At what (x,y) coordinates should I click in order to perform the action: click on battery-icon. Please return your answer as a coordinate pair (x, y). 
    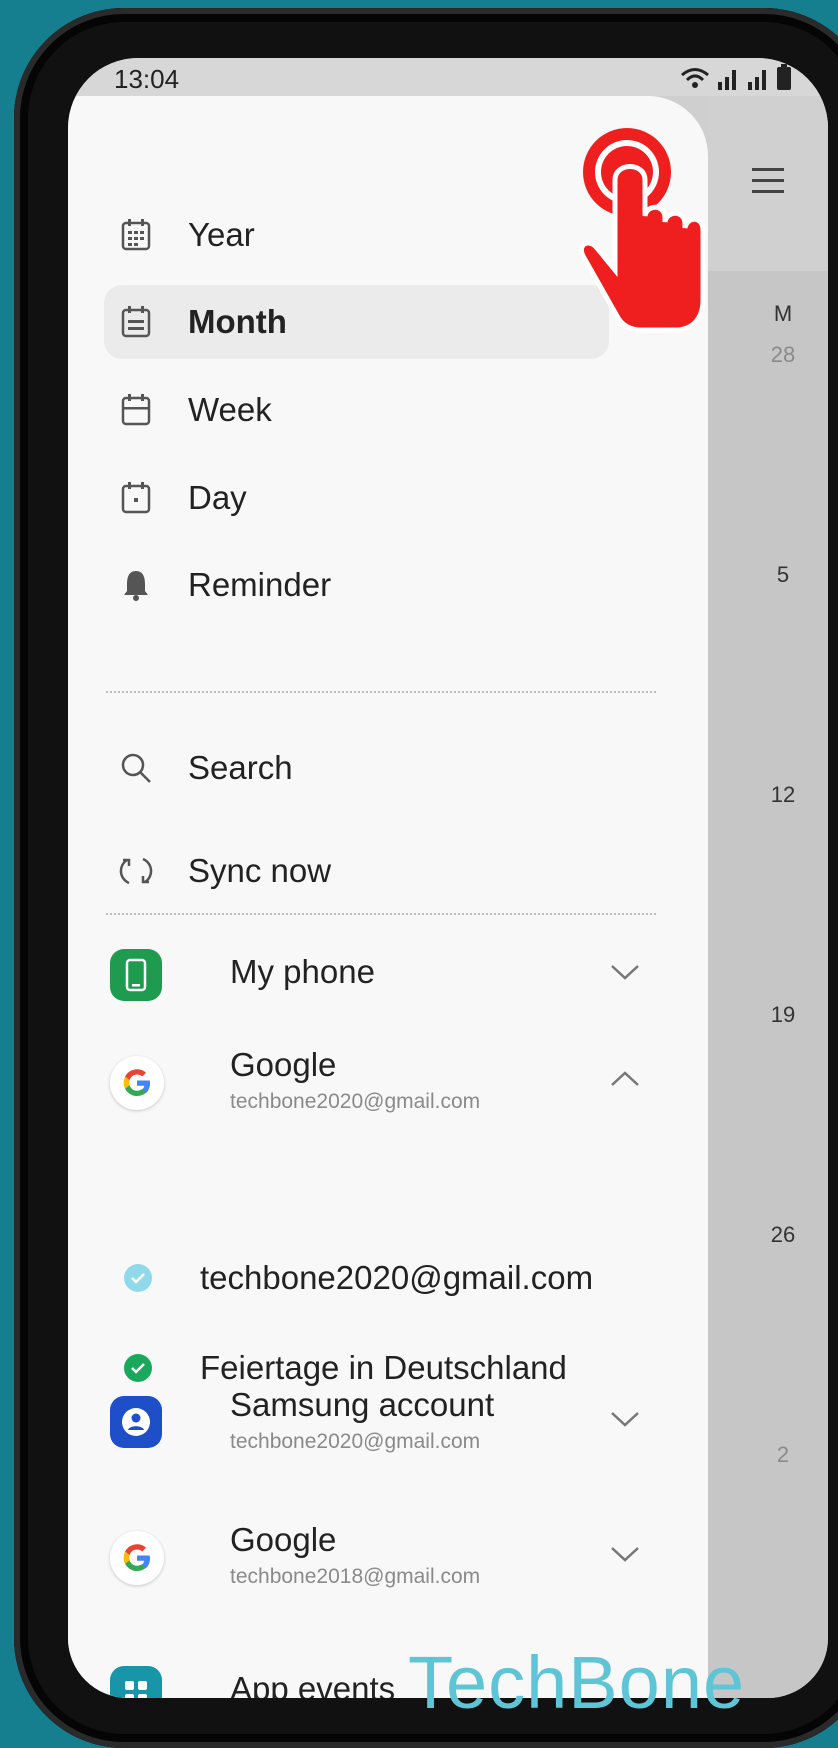
    Looking at the image, I should click on (784, 77).